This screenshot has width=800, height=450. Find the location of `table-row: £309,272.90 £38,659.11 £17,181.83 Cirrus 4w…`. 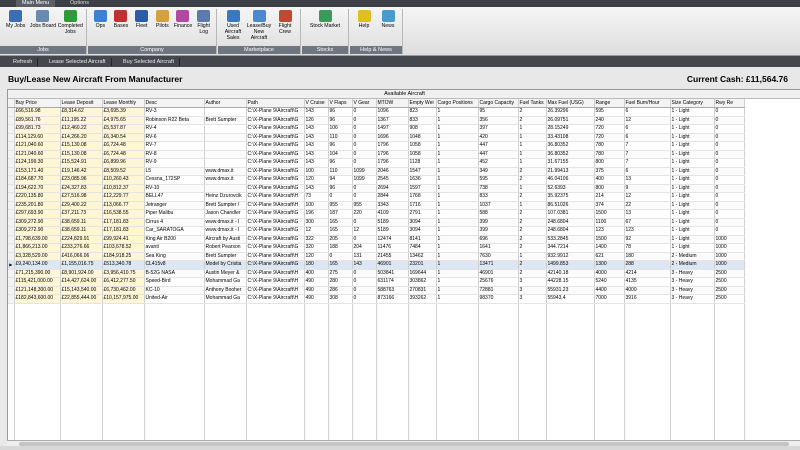

table-row: £309,272.90 £38,659.11 £17,181.83 Cirrus 4w… is located at coordinates (376, 222).